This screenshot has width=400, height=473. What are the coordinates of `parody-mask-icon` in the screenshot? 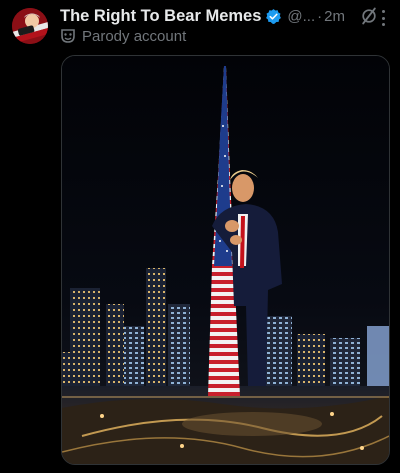 It's located at (68, 36).